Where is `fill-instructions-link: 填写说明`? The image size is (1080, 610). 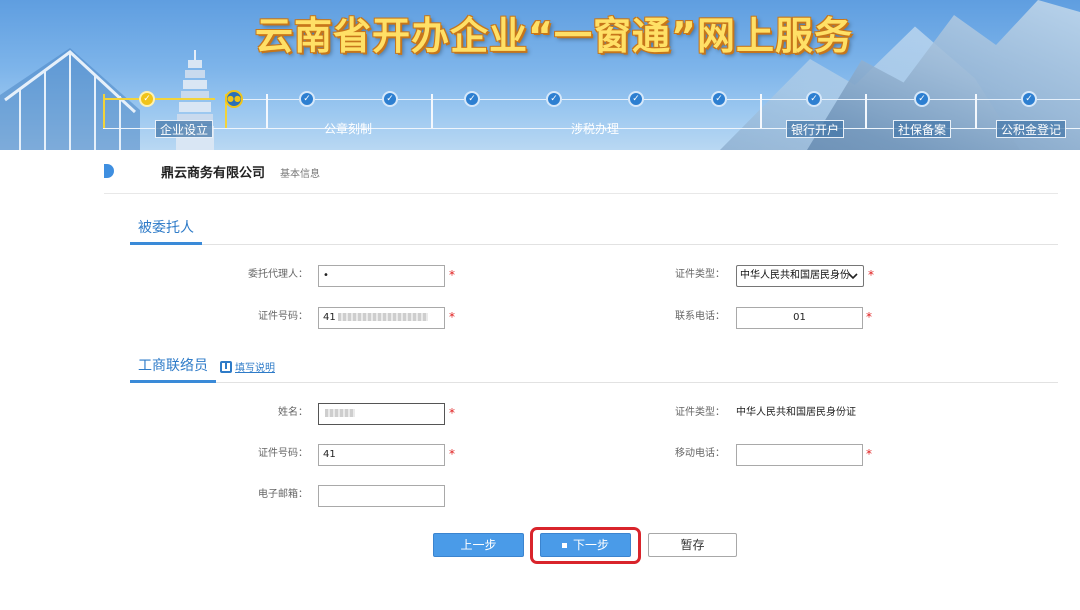
fill-instructions-link: 填写说明 is located at coordinates (247, 366).